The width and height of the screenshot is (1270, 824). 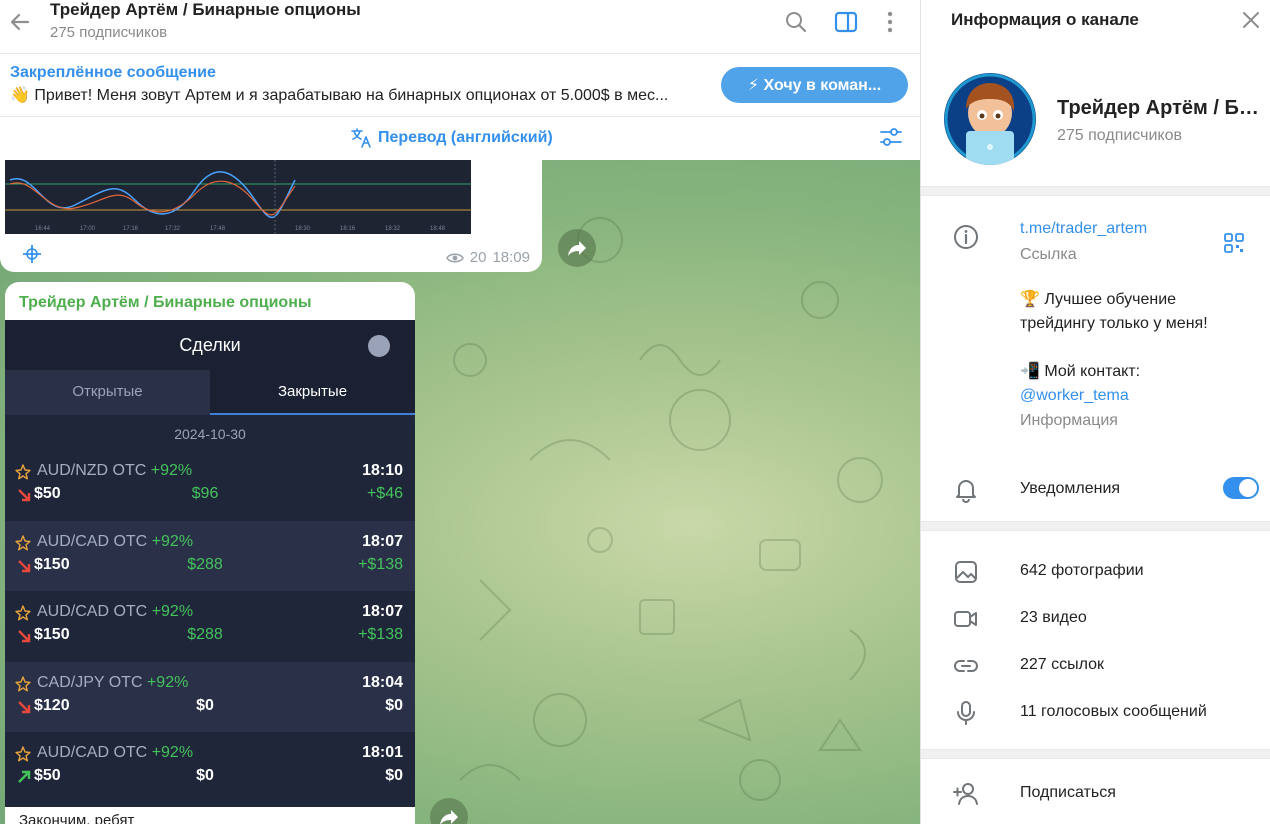 What do you see at coordinates (88, 229) in the screenshot?
I see `svg-text: 17:00` at bounding box center [88, 229].